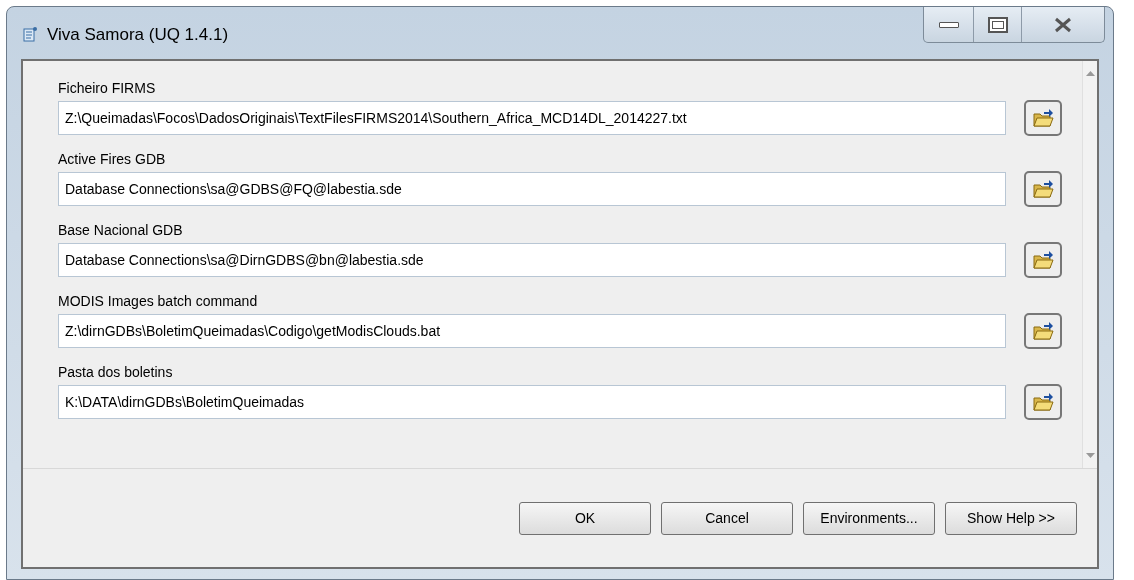 The height and width of the screenshot is (580, 1134). I want to click on field-label: Pasta dos boletins, so click(116, 372).